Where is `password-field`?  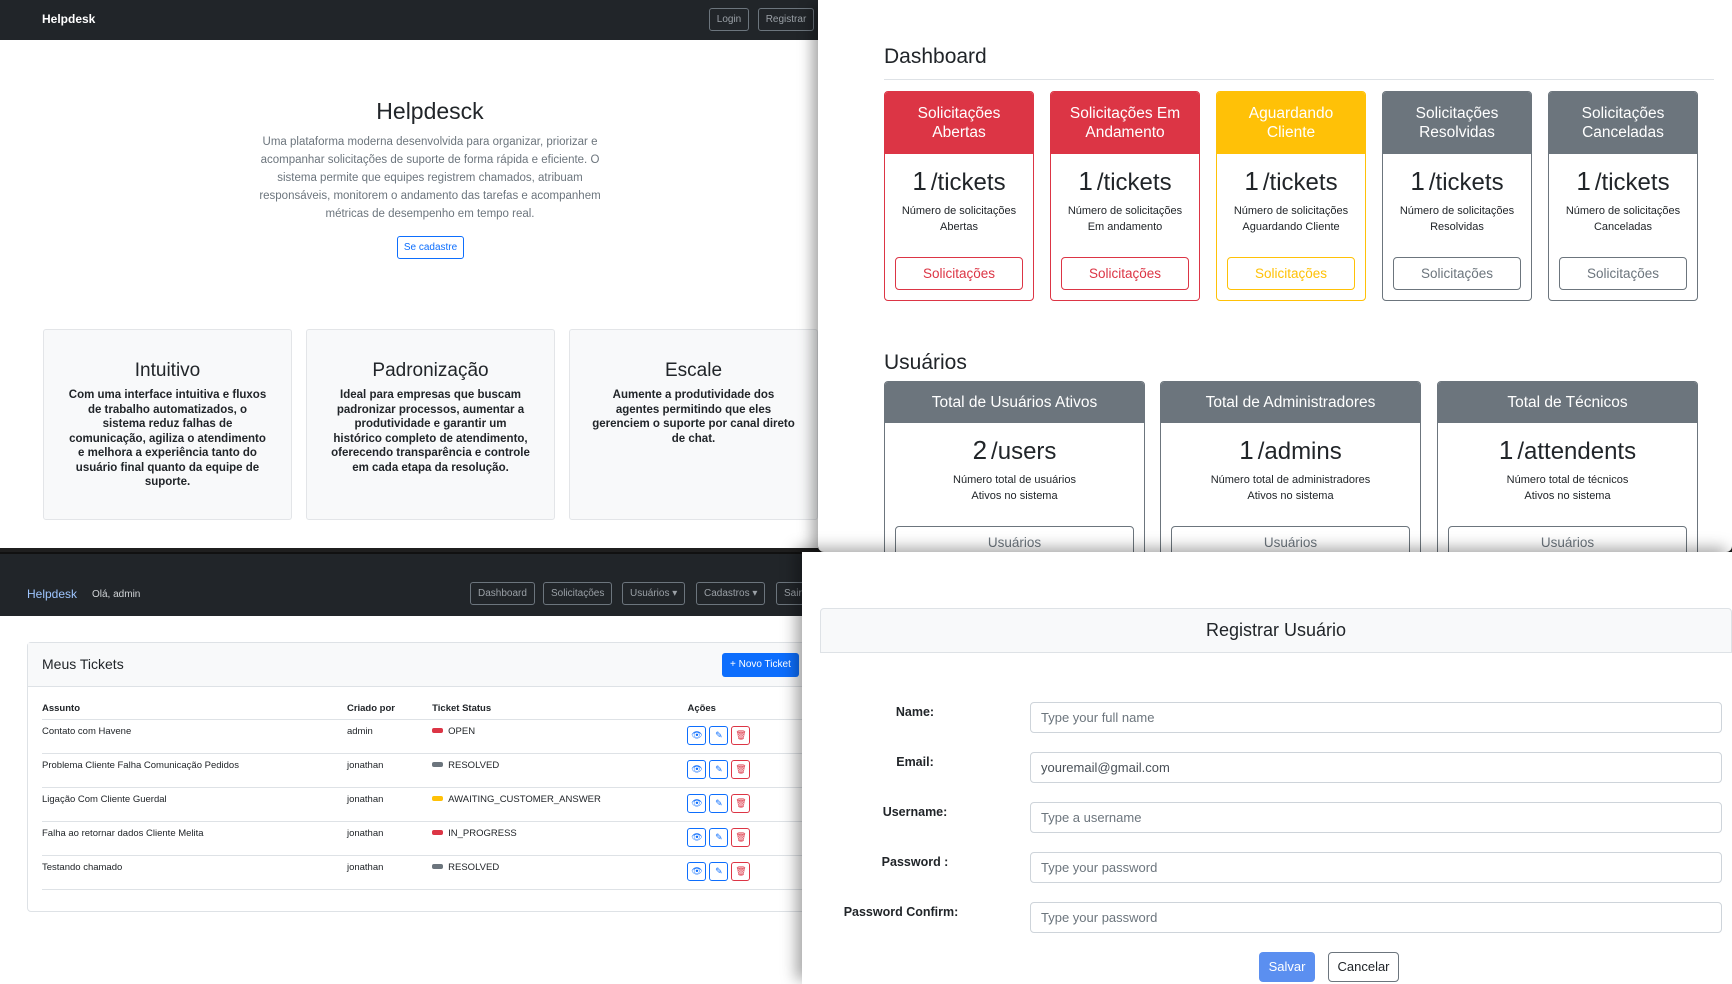
password-field is located at coordinates (1376, 867).